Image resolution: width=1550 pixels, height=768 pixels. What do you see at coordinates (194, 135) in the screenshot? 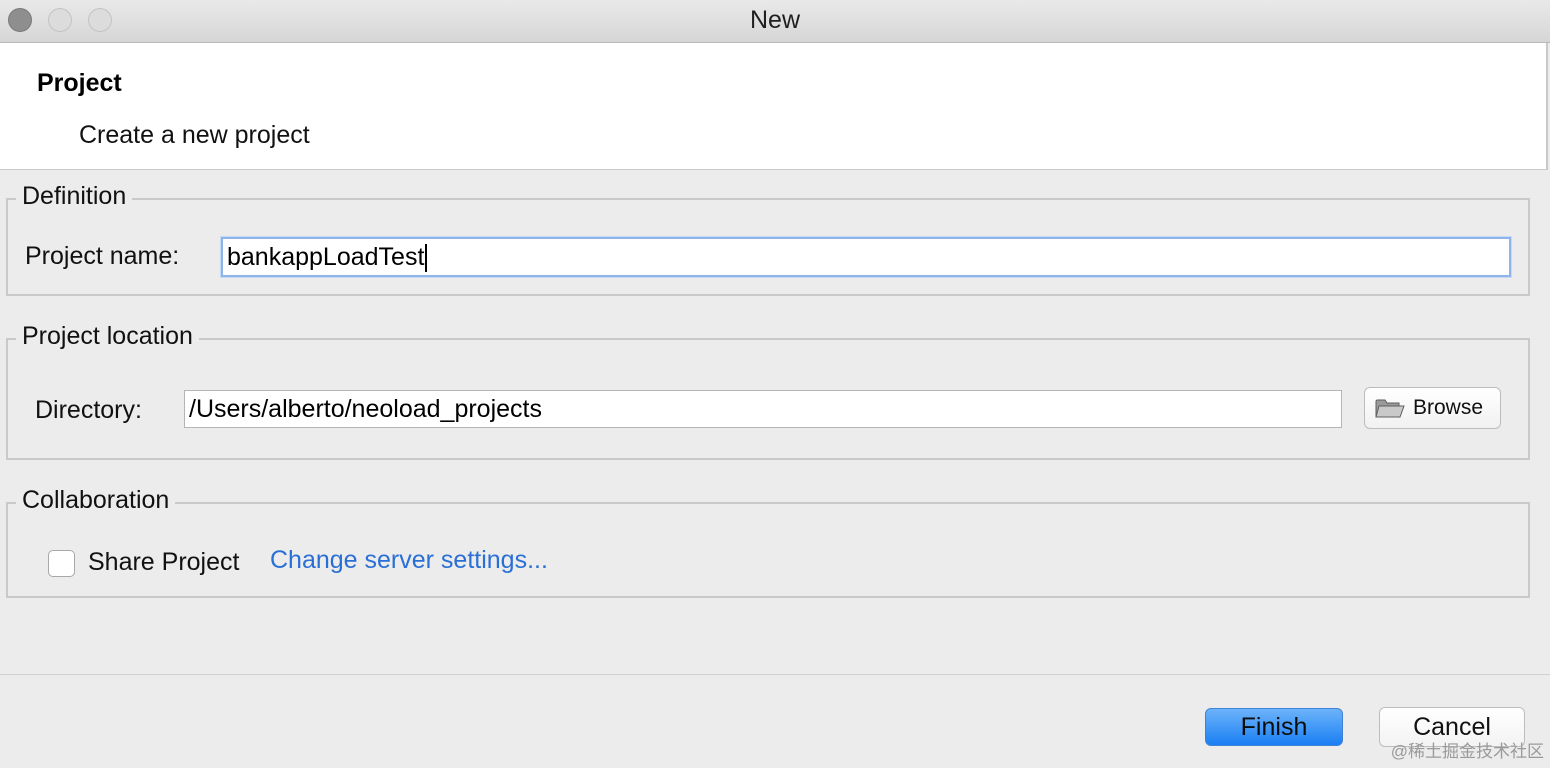
I see `wizard-page-description: Create a new project` at bounding box center [194, 135].